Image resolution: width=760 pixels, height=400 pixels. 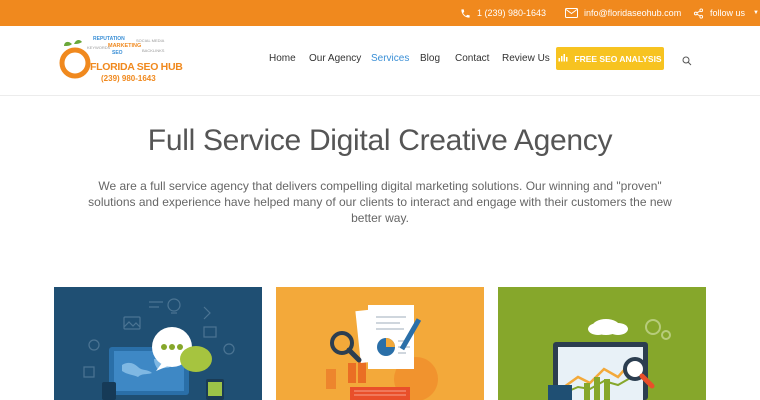 I want to click on tag-cloud-word: BACKLINKS, so click(x=153, y=50).